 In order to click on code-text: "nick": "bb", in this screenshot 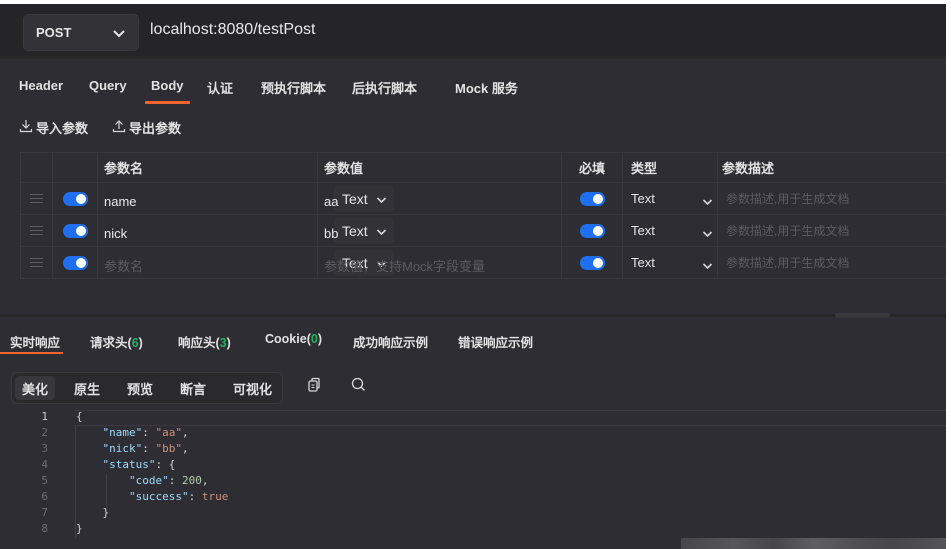, I will do `click(145, 448)`.